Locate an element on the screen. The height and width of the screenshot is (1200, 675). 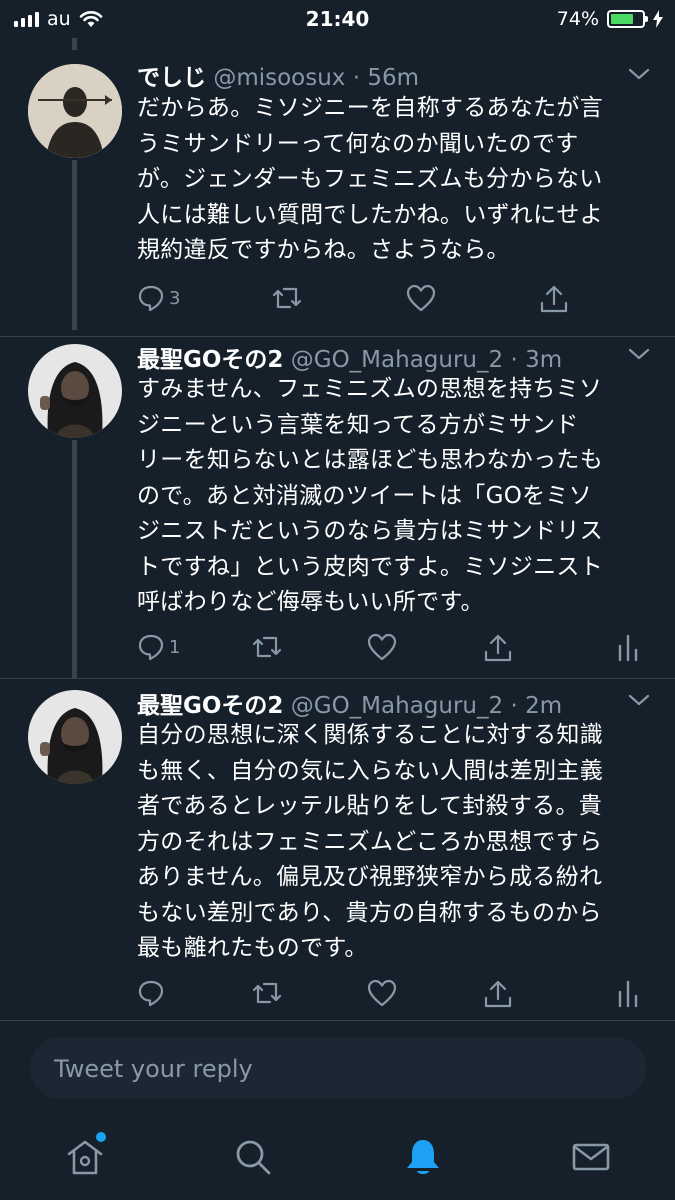
reply-composer is located at coordinates (337, 1068).